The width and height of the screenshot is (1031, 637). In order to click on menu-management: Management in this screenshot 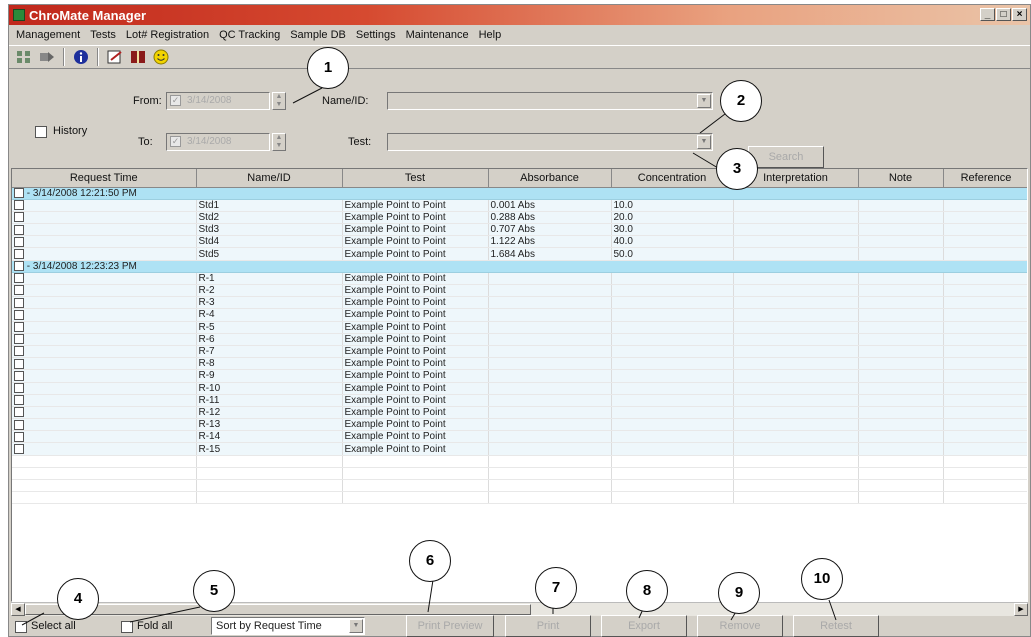, I will do `click(48, 35)`.